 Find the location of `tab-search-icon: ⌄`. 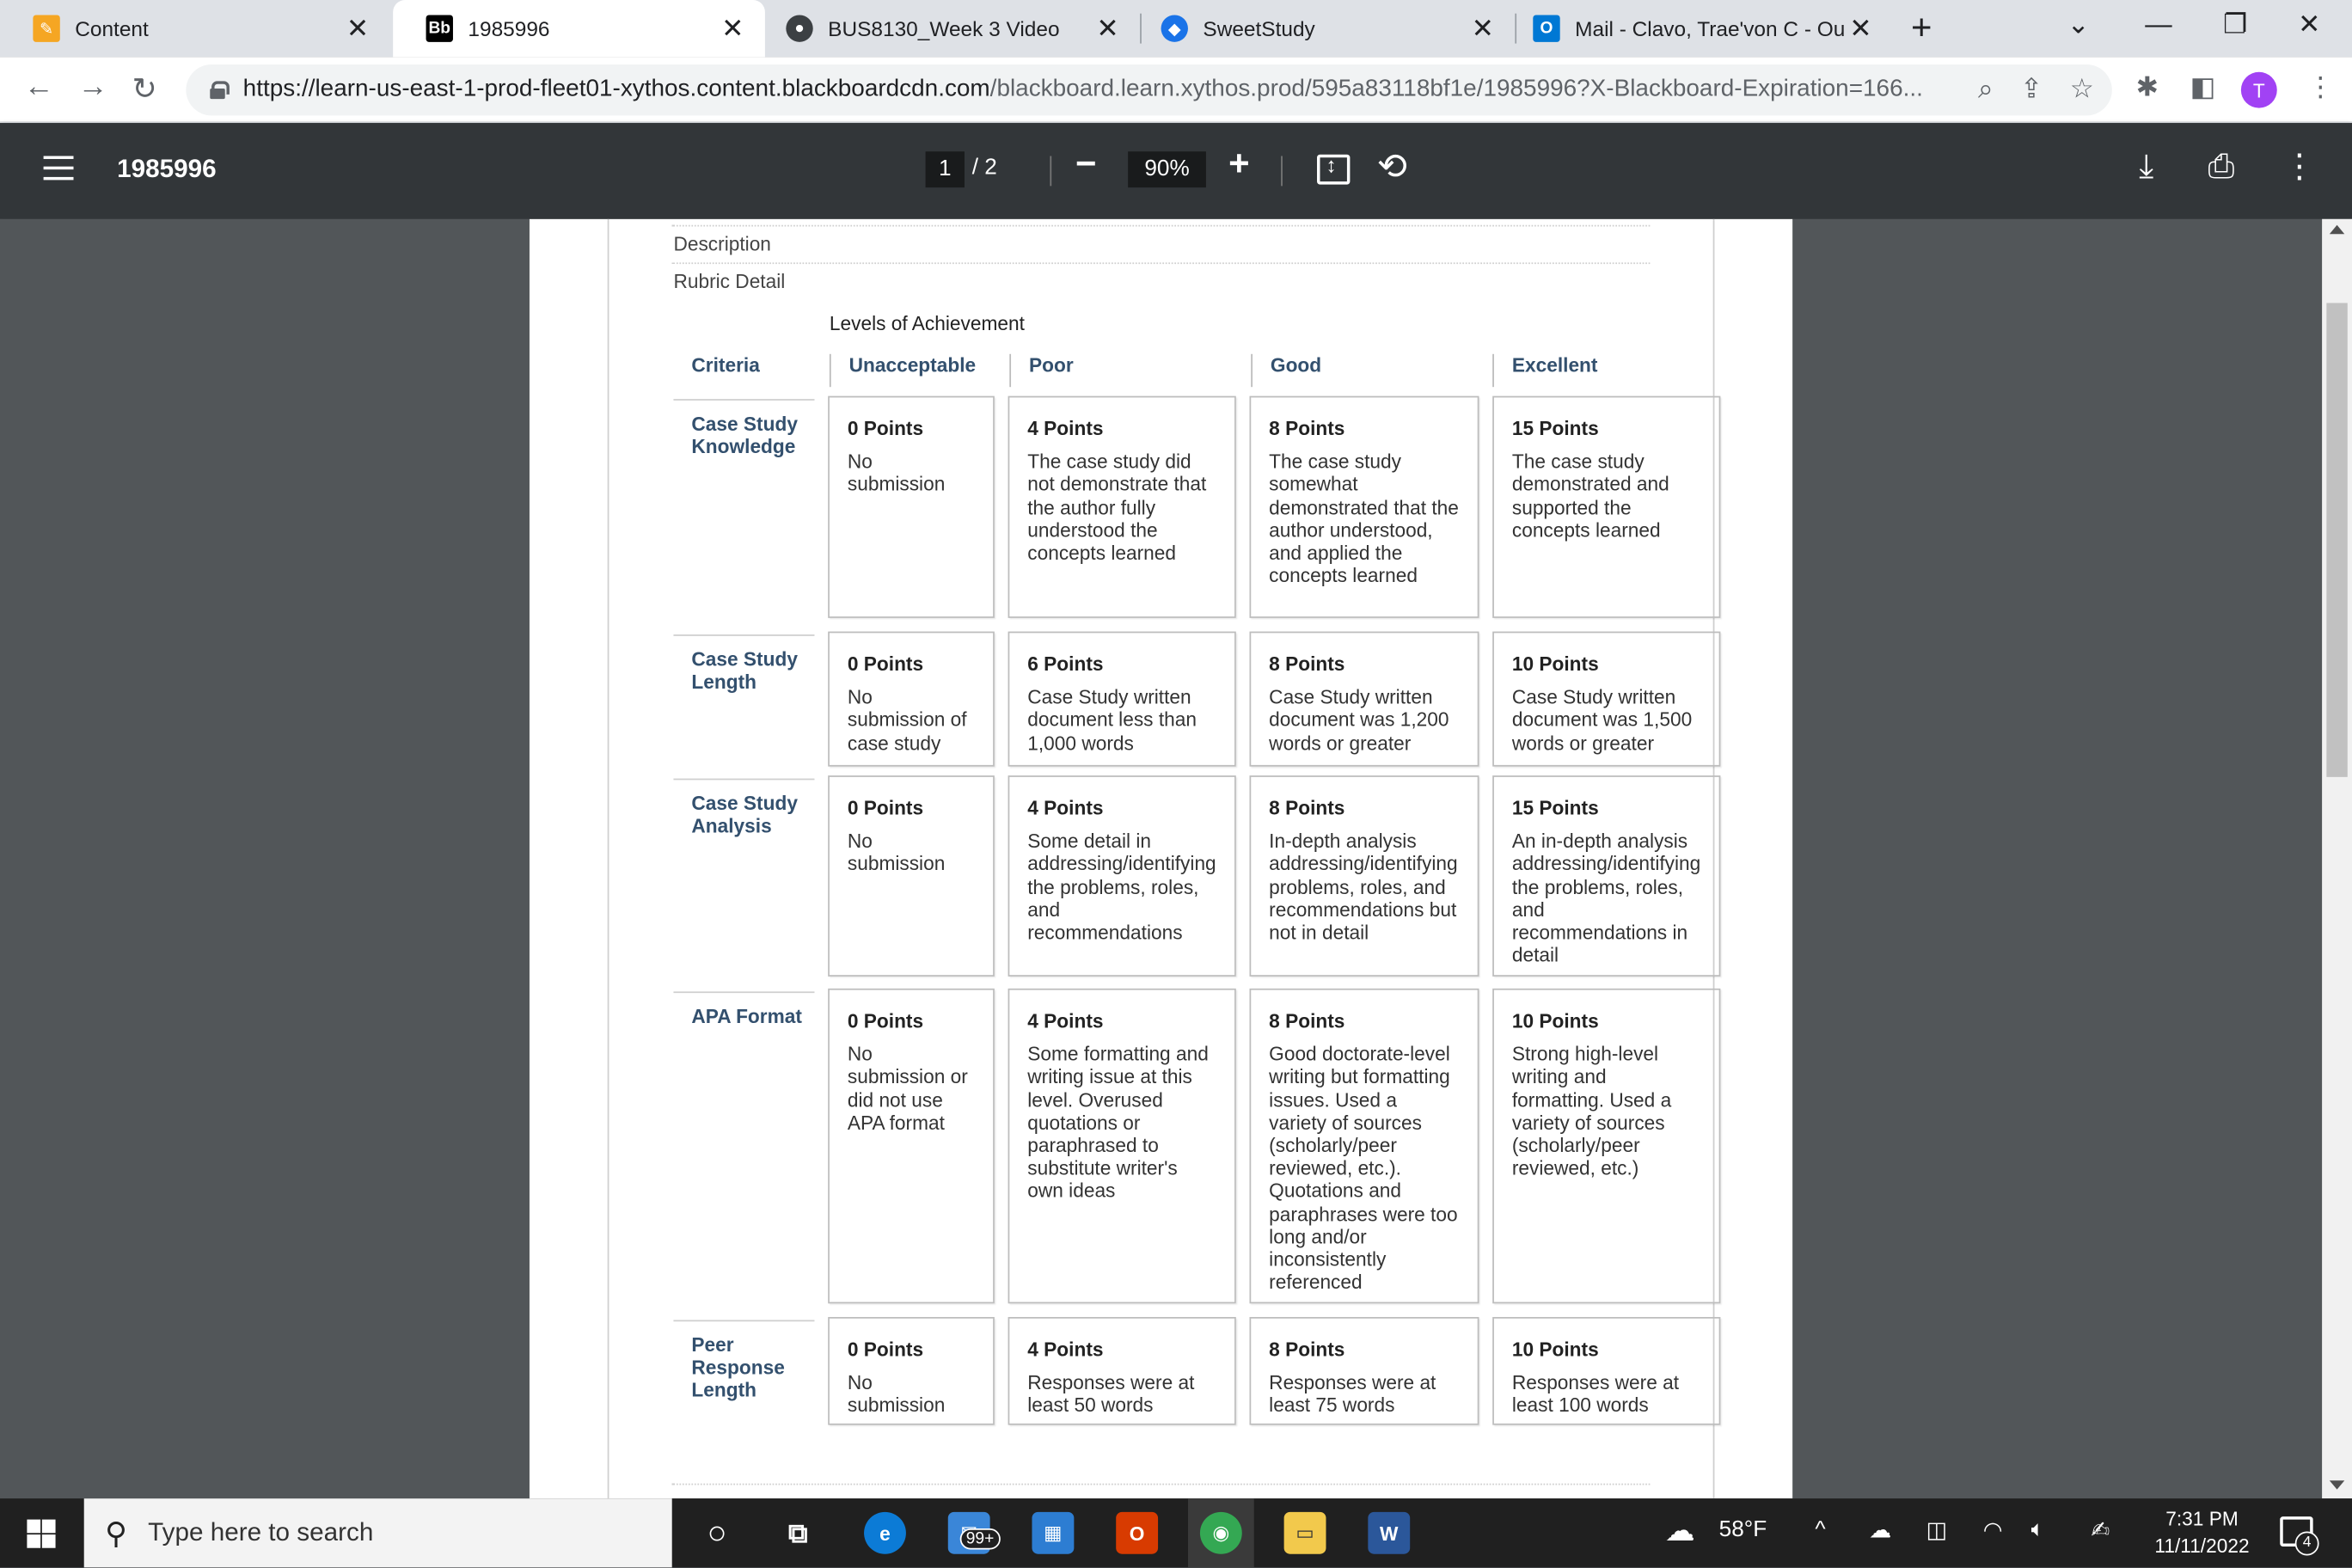

tab-search-icon: ⌄ is located at coordinates (2078, 24).